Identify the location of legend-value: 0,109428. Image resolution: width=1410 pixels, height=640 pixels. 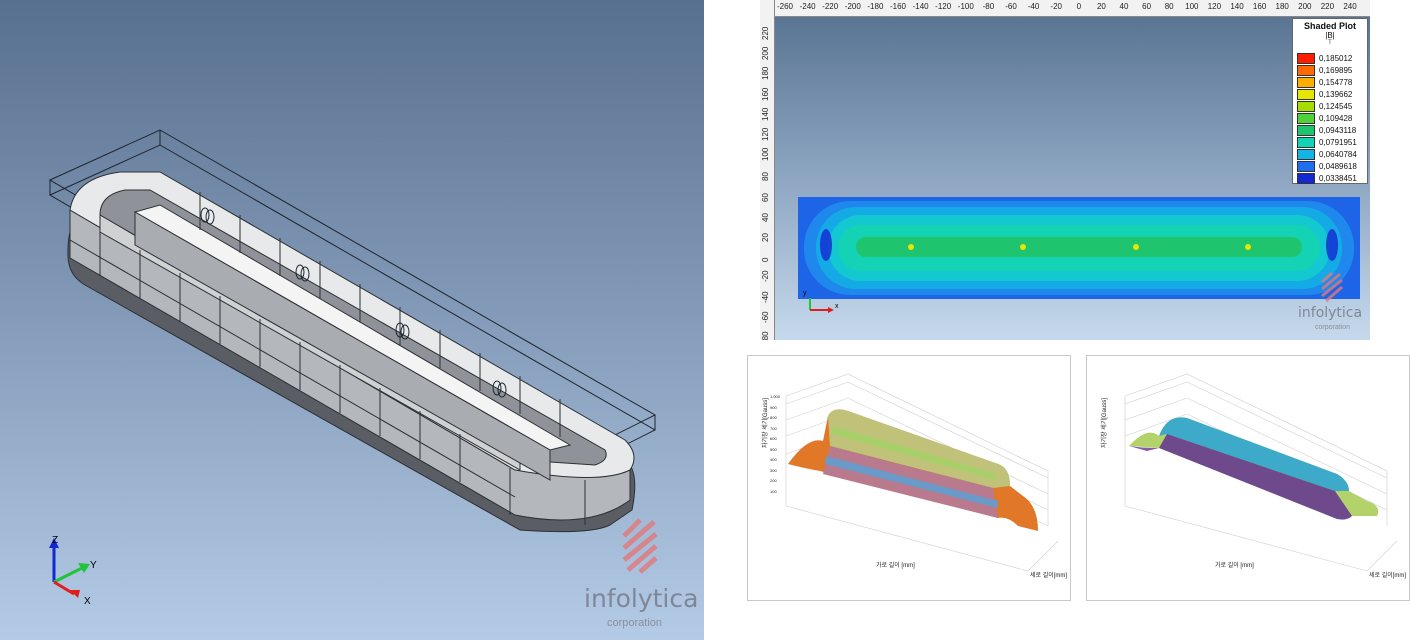
(1336, 118).